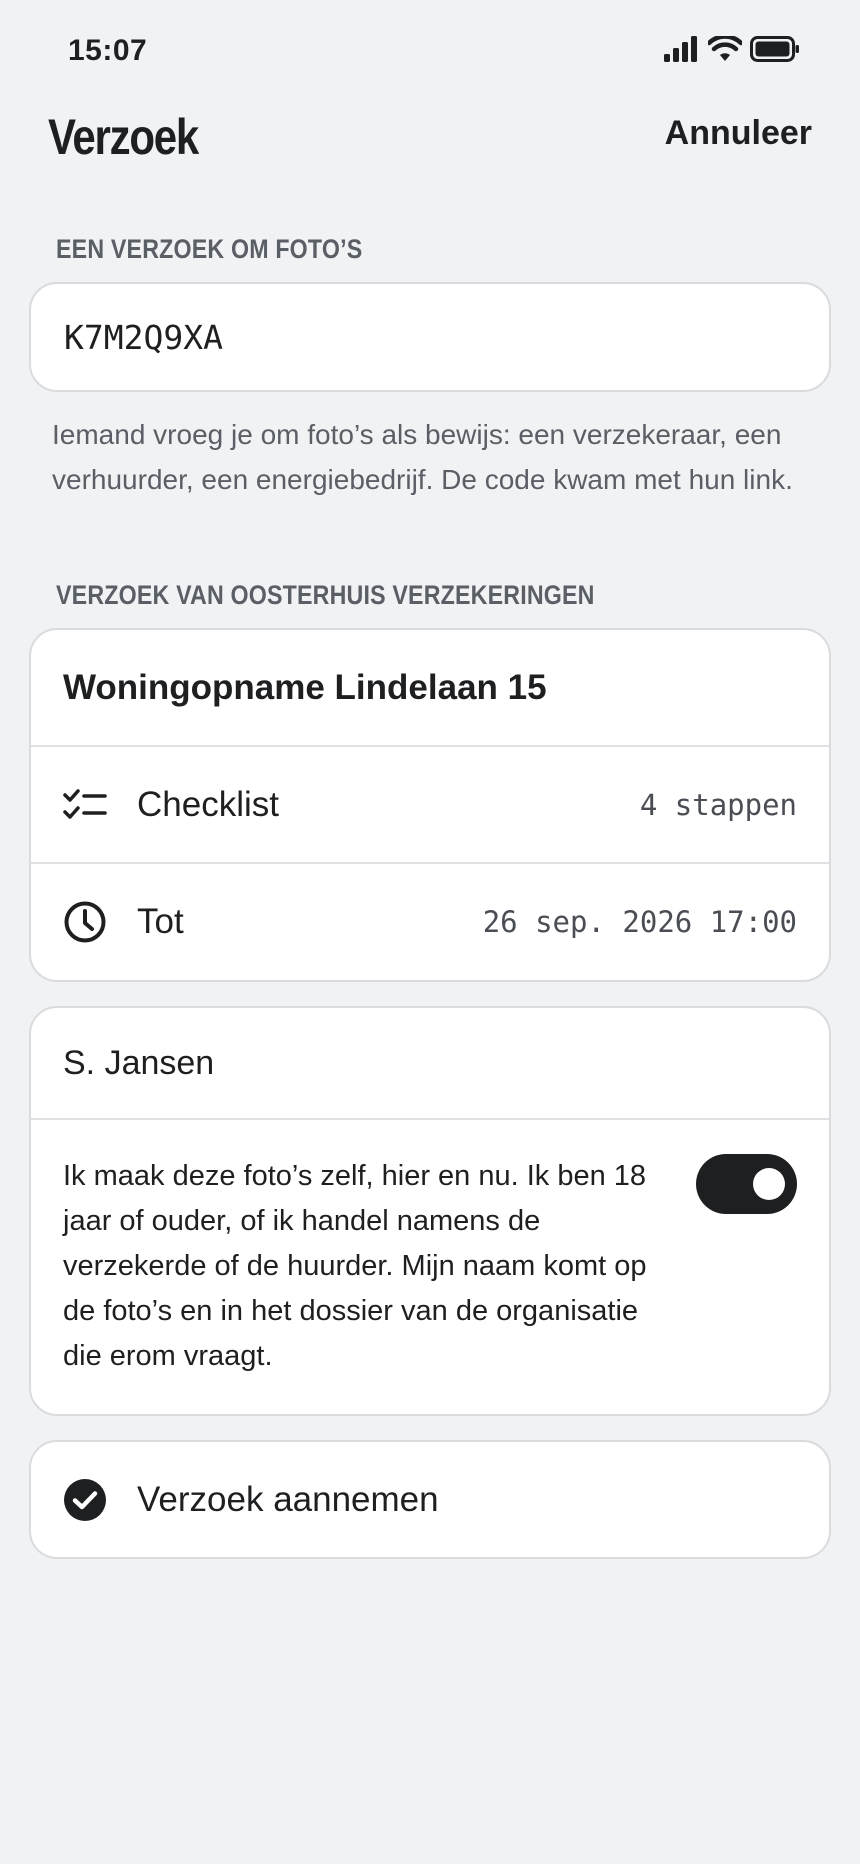  What do you see at coordinates (725, 48) in the screenshot?
I see `wifi-icon` at bounding box center [725, 48].